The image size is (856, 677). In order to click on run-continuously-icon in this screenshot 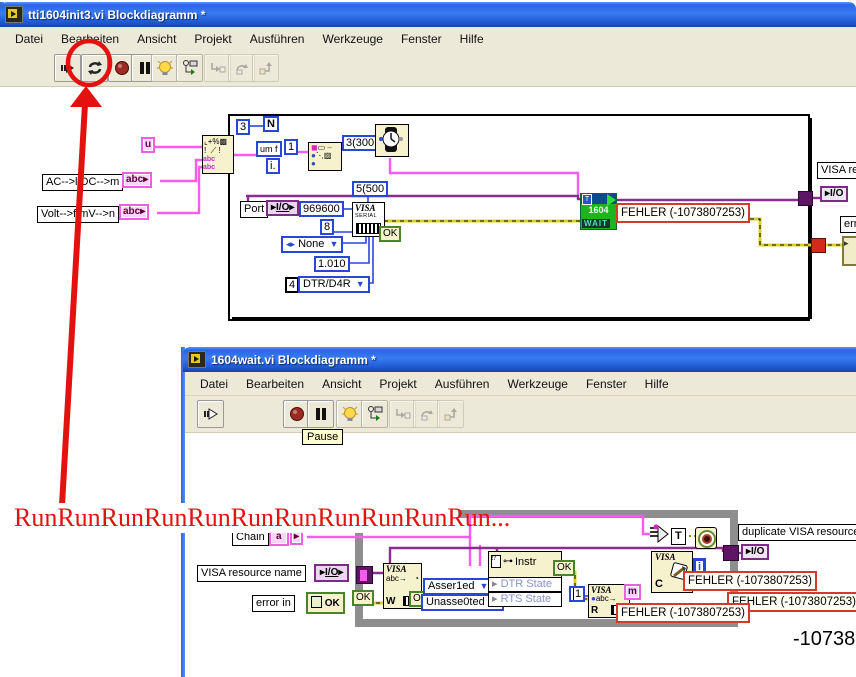, I will do `click(94, 68)`.